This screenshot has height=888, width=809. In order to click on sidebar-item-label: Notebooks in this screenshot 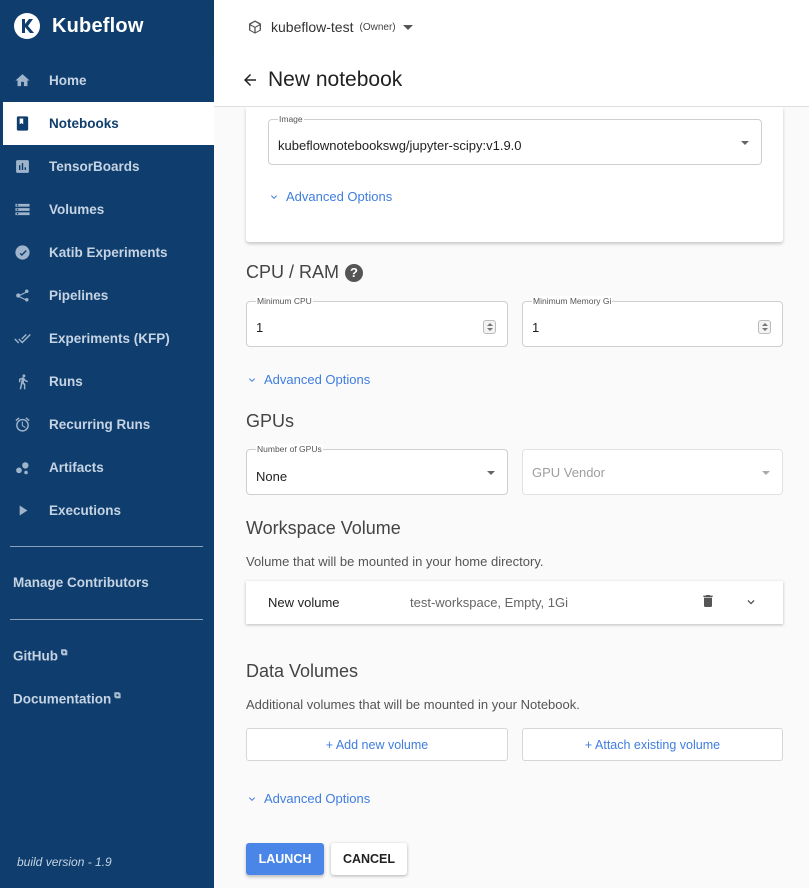, I will do `click(84, 123)`.